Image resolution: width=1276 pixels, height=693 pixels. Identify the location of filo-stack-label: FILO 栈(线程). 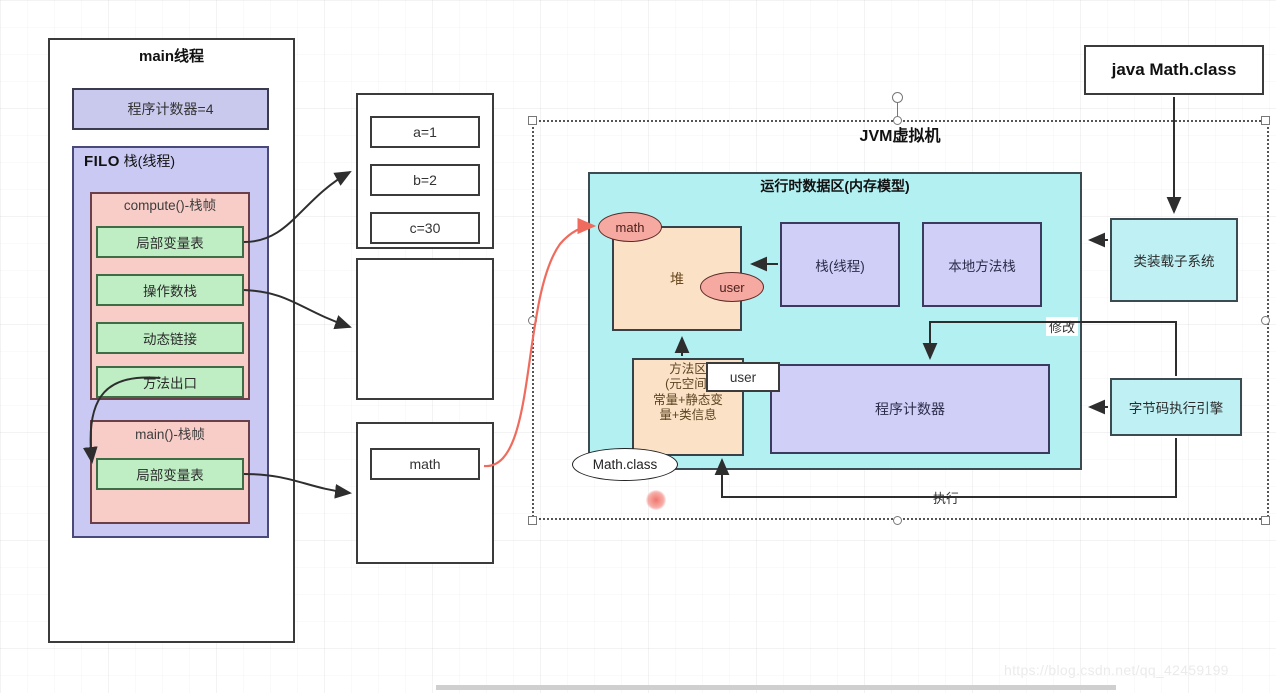
(174, 161).